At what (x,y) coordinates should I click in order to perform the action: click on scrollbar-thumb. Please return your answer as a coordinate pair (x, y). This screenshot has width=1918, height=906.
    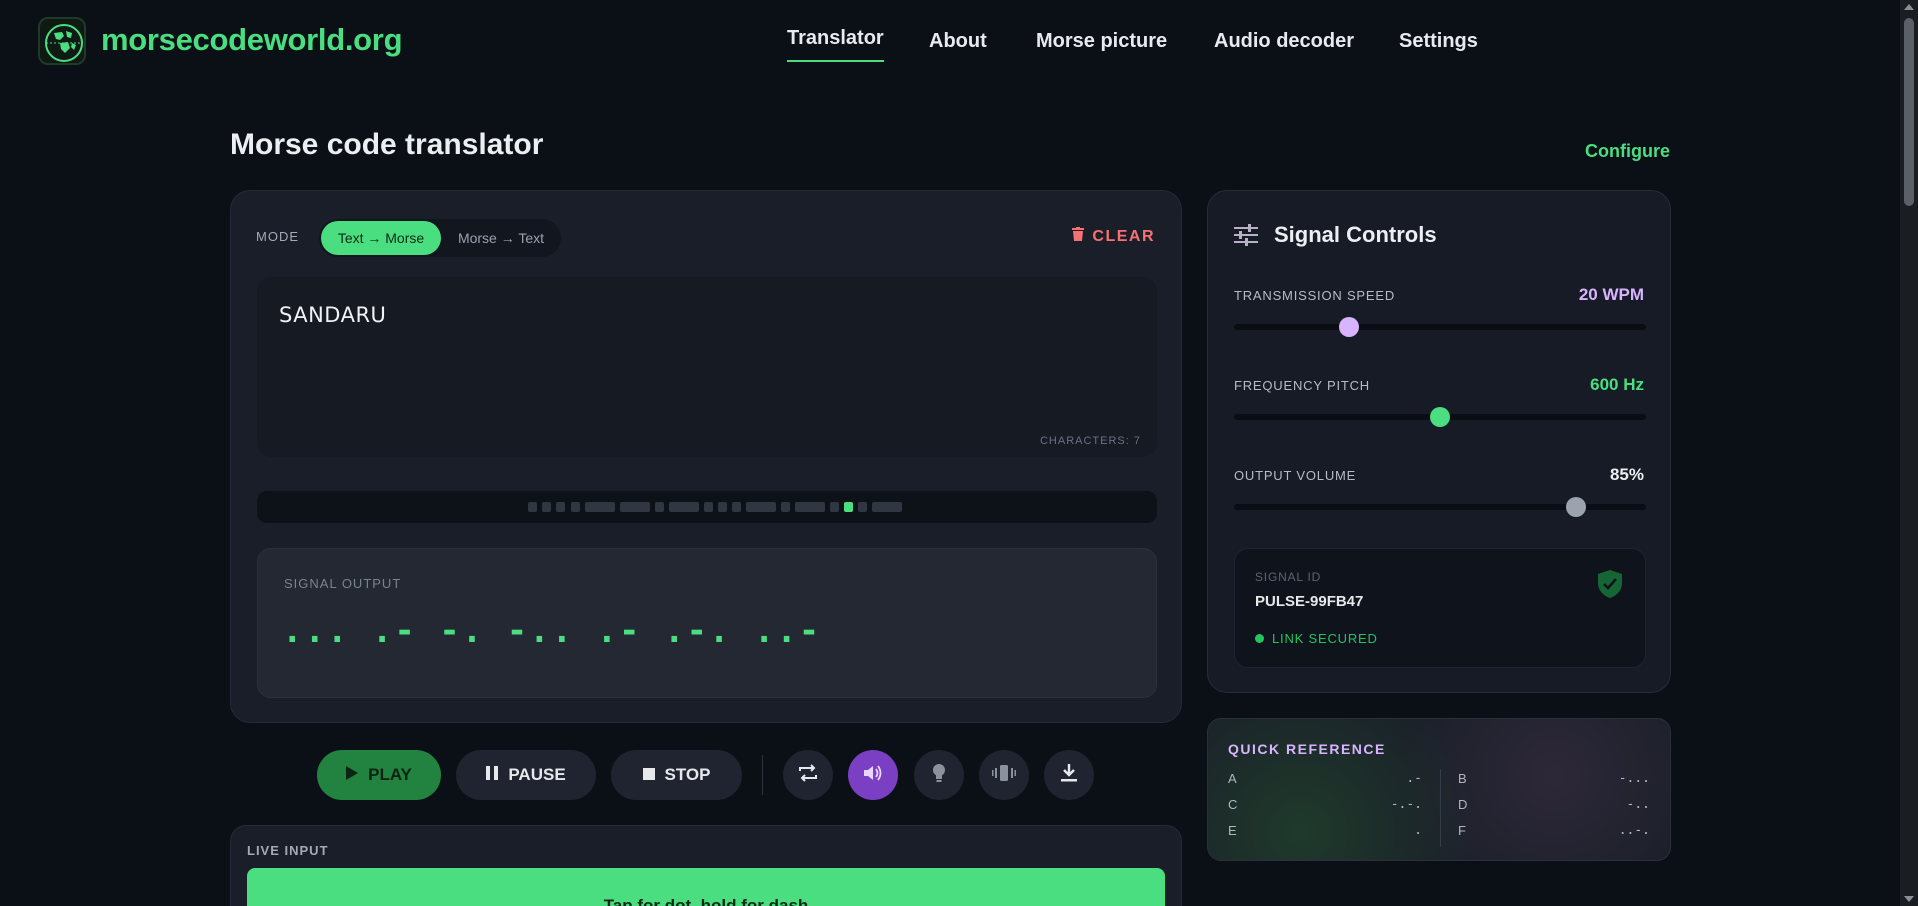
    Looking at the image, I should click on (1909, 112).